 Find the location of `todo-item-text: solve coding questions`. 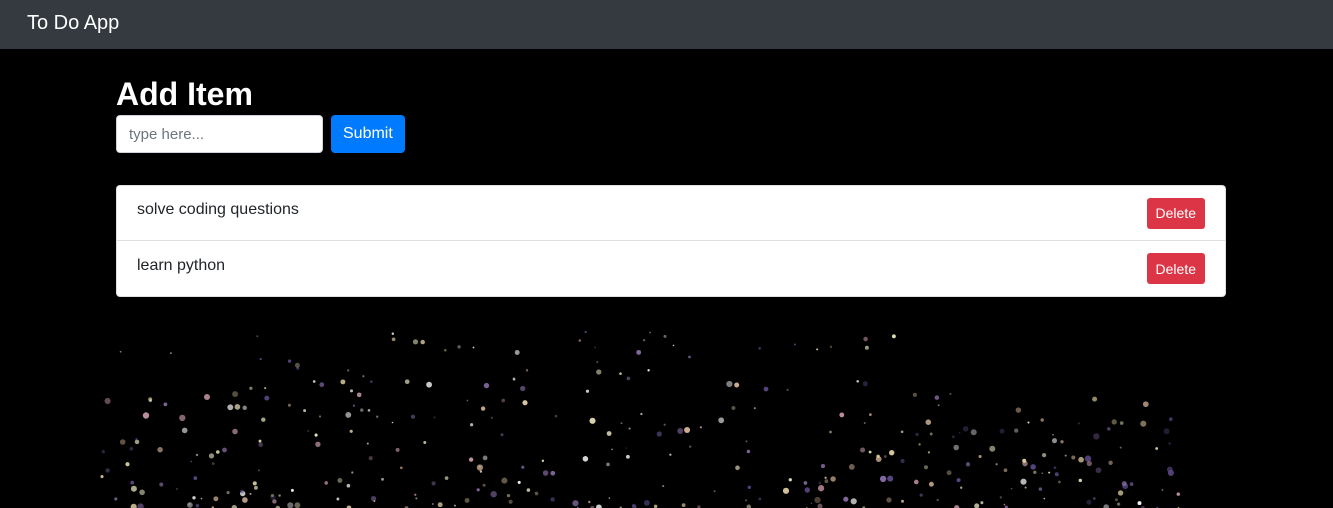

todo-item-text: solve coding questions is located at coordinates (218, 209).